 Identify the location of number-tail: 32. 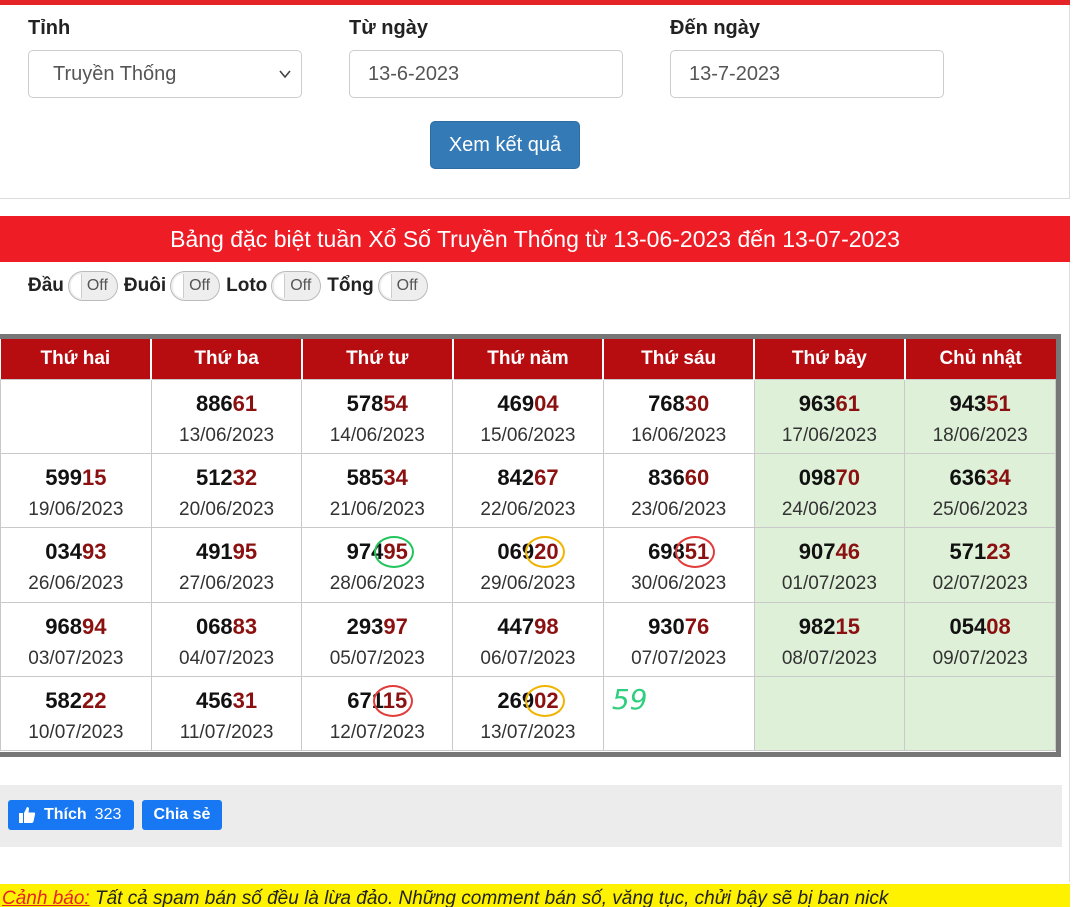
(245, 477).